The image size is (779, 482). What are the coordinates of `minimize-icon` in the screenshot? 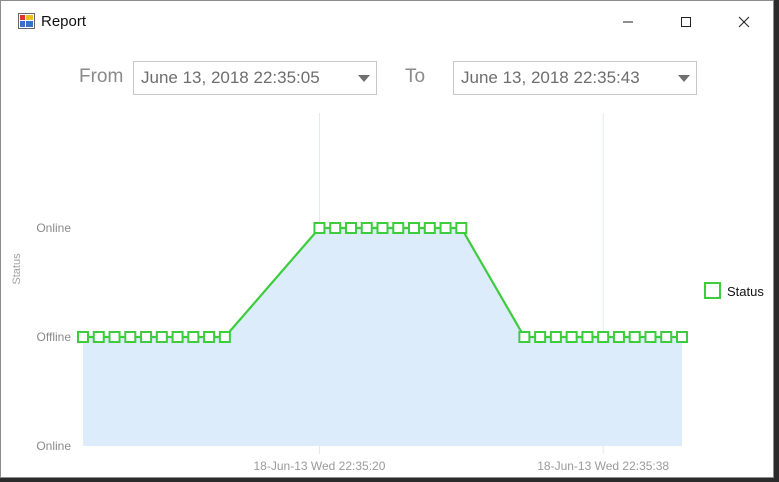 It's located at (628, 22).